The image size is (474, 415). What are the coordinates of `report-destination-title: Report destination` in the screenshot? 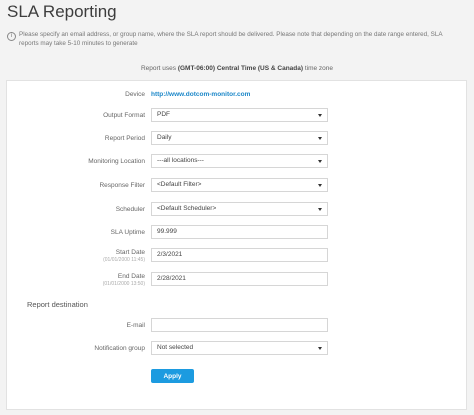 It's located at (57, 304).